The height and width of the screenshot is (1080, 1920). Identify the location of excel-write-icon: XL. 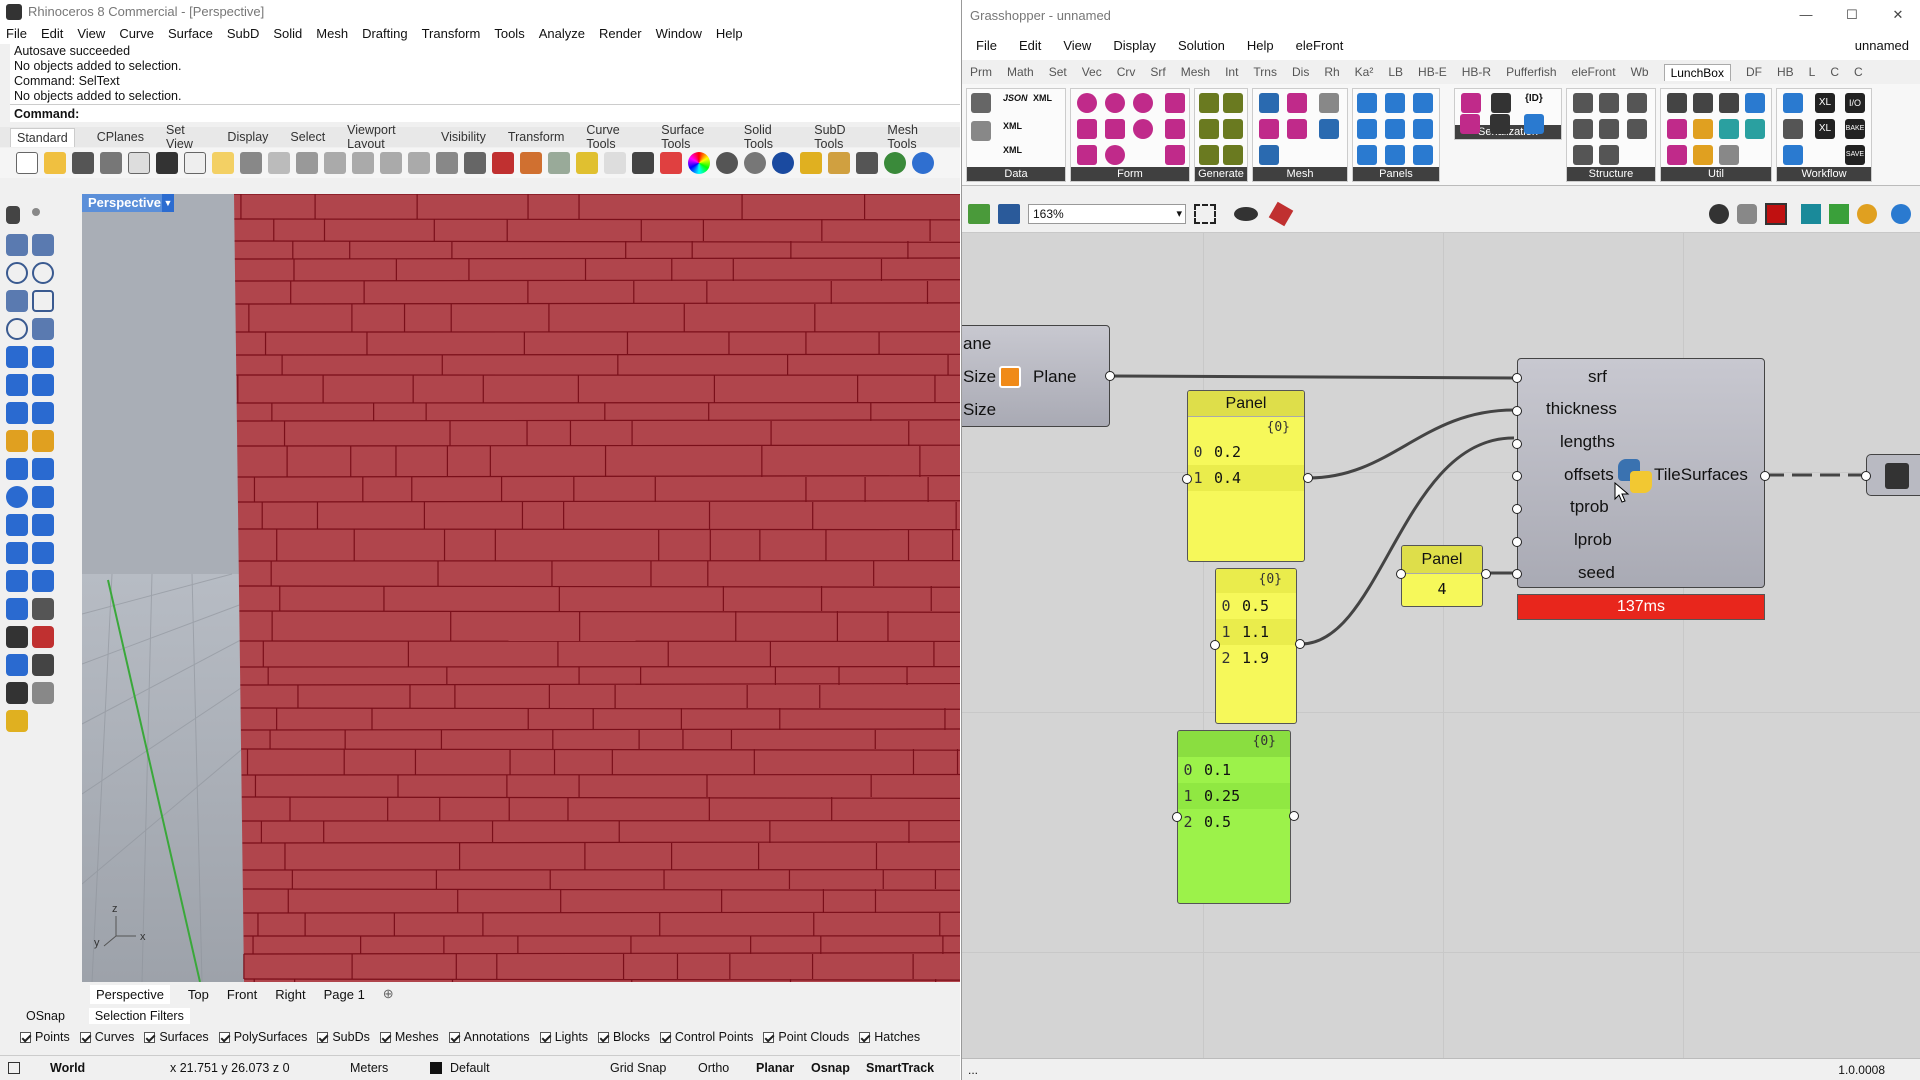
(1825, 129).